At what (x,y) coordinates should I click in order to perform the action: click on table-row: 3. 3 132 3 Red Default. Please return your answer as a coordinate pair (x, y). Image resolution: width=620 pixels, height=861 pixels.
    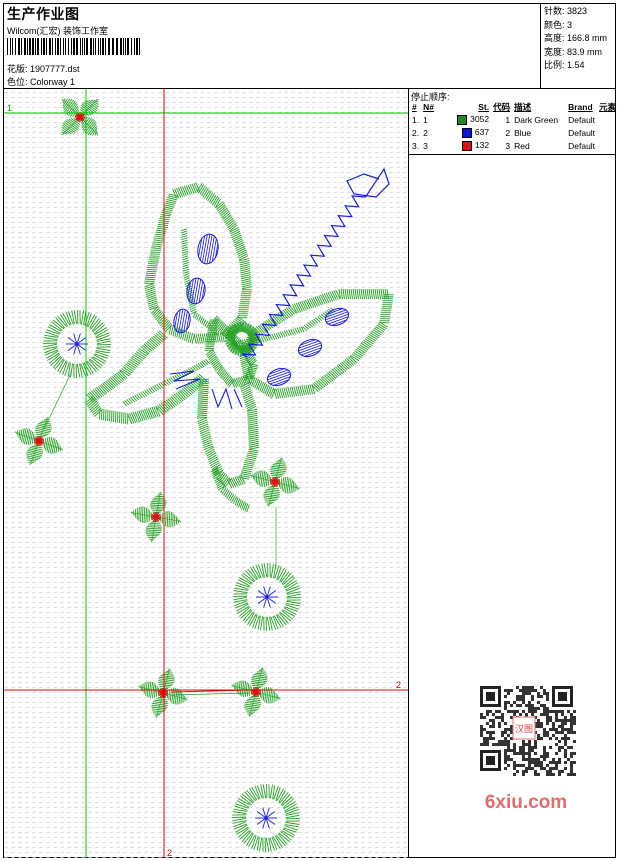
    Looking at the image, I should click on (514, 145).